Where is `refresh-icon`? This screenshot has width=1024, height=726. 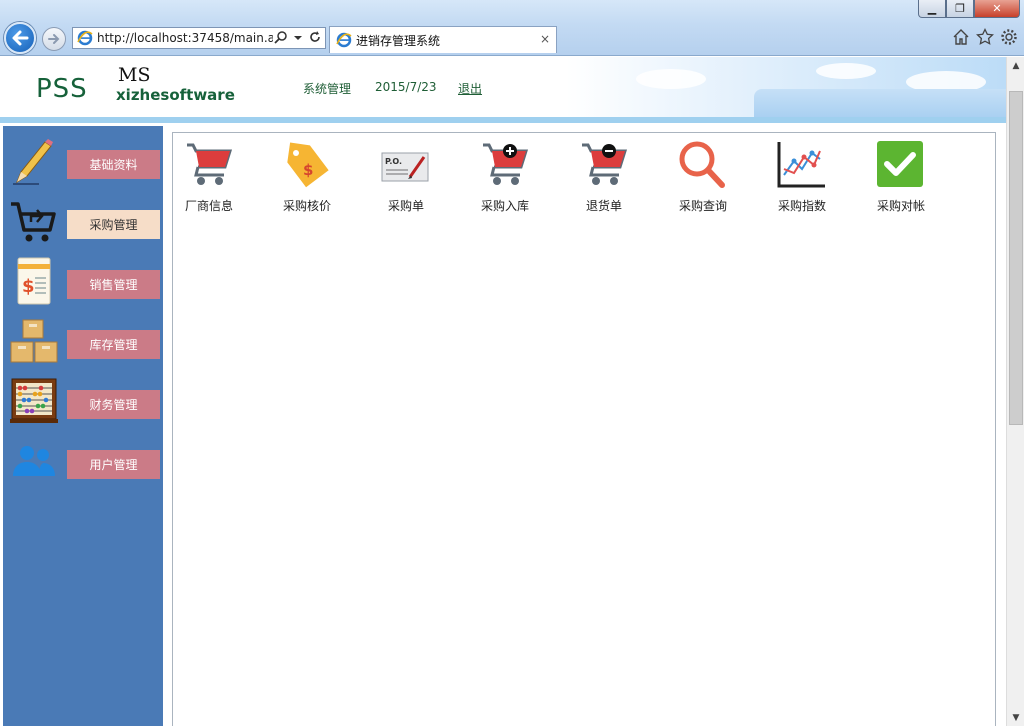 refresh-icon is located at coordinates (315, 37).